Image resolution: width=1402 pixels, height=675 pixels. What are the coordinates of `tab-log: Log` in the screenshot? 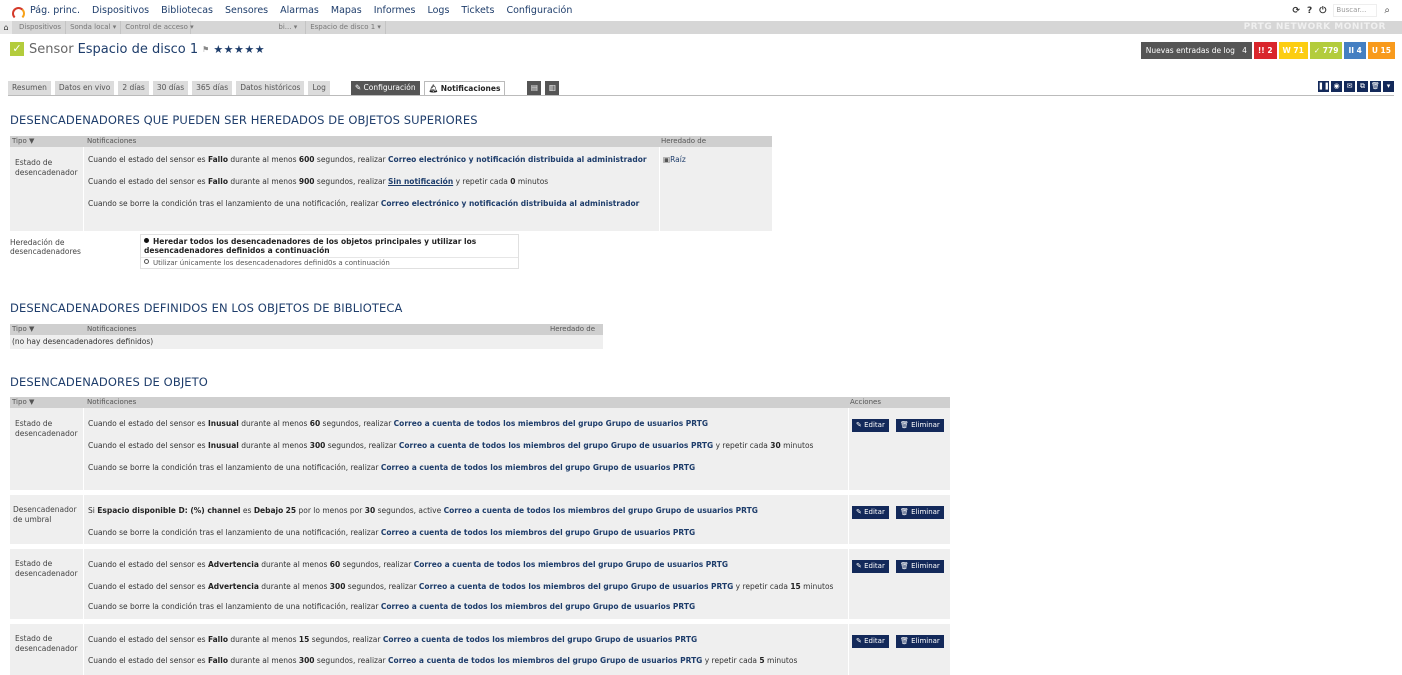 It's located at (319, 88).